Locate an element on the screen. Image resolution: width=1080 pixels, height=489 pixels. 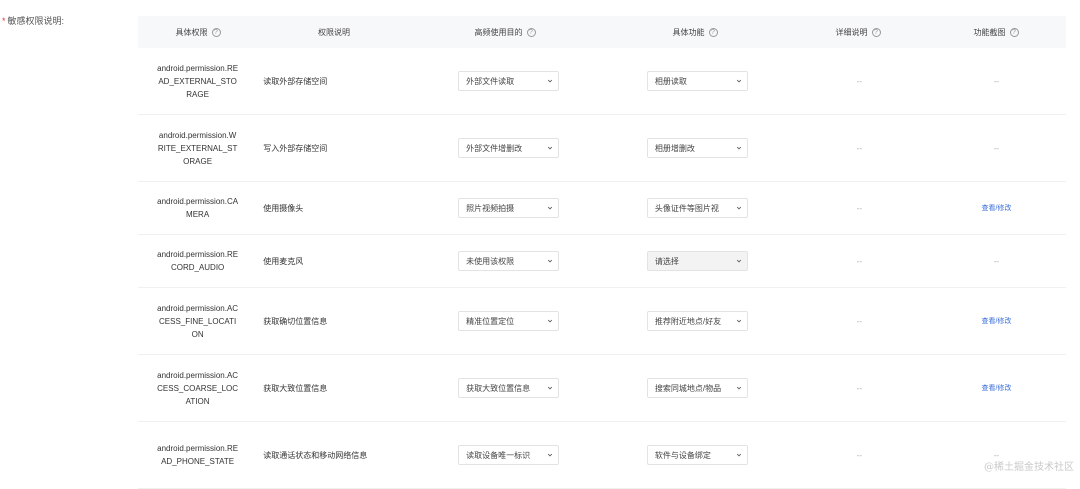
function-value: 软件与设备绑定 is located at coordinates (682, 455).